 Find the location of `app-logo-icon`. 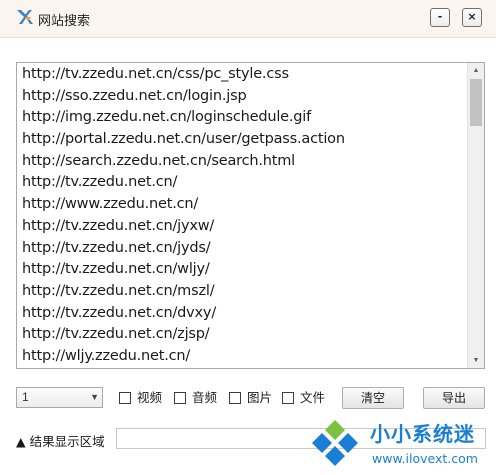

app-logo-icon is located at coordinates (25, 17).